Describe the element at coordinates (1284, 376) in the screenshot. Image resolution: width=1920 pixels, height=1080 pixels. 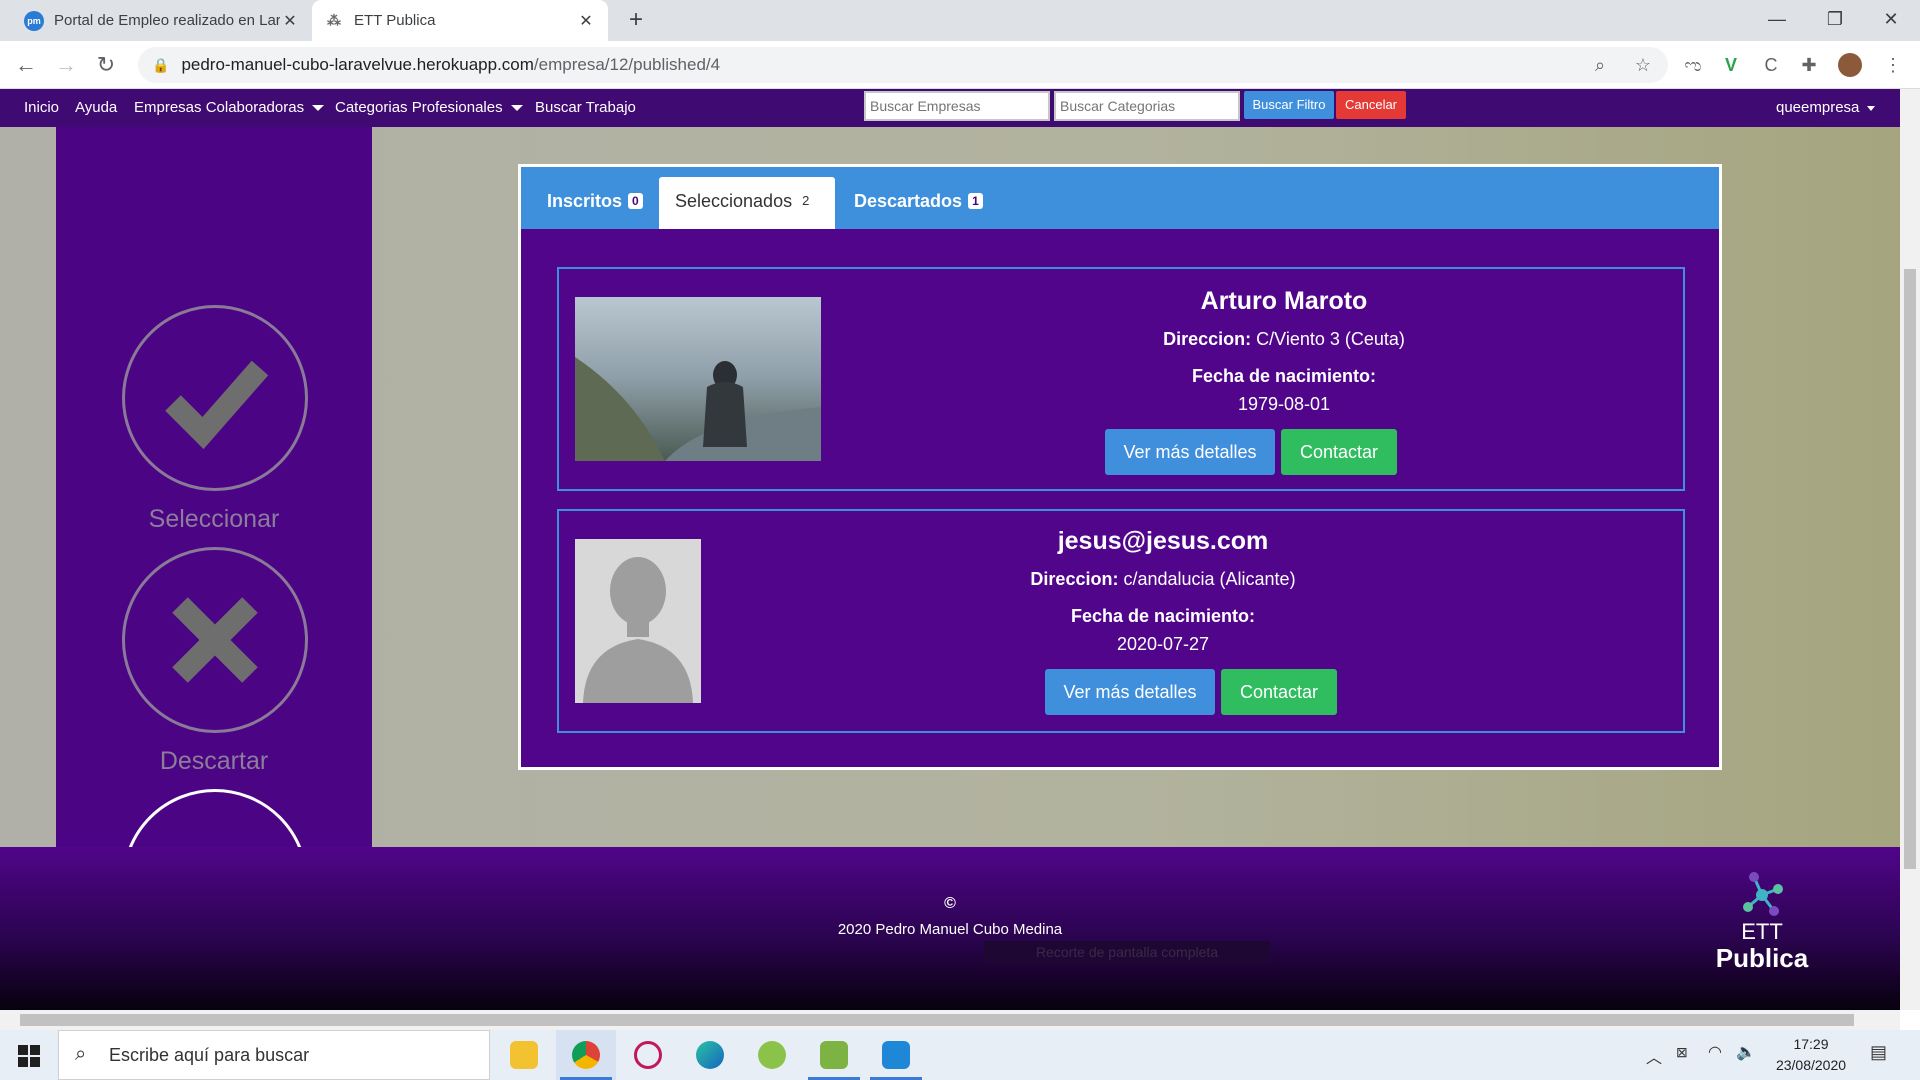
I see `birth-label: Fecha de nacimiento:` at that location.